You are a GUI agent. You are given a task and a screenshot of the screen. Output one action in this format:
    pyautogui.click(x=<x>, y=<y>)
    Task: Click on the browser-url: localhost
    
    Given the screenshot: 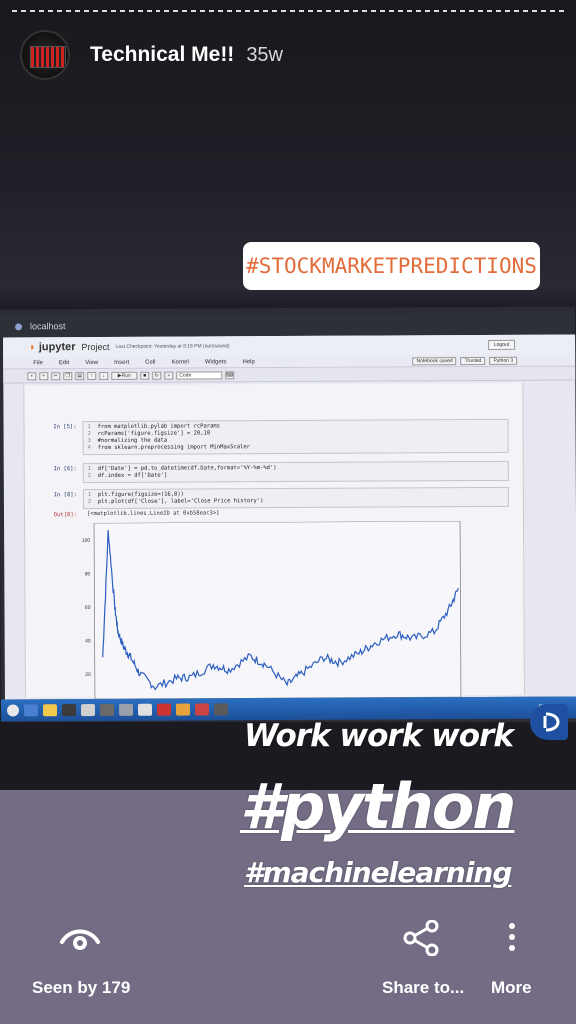 What is the action you would take?
    pyautogui.click(x=47, y=326)
    